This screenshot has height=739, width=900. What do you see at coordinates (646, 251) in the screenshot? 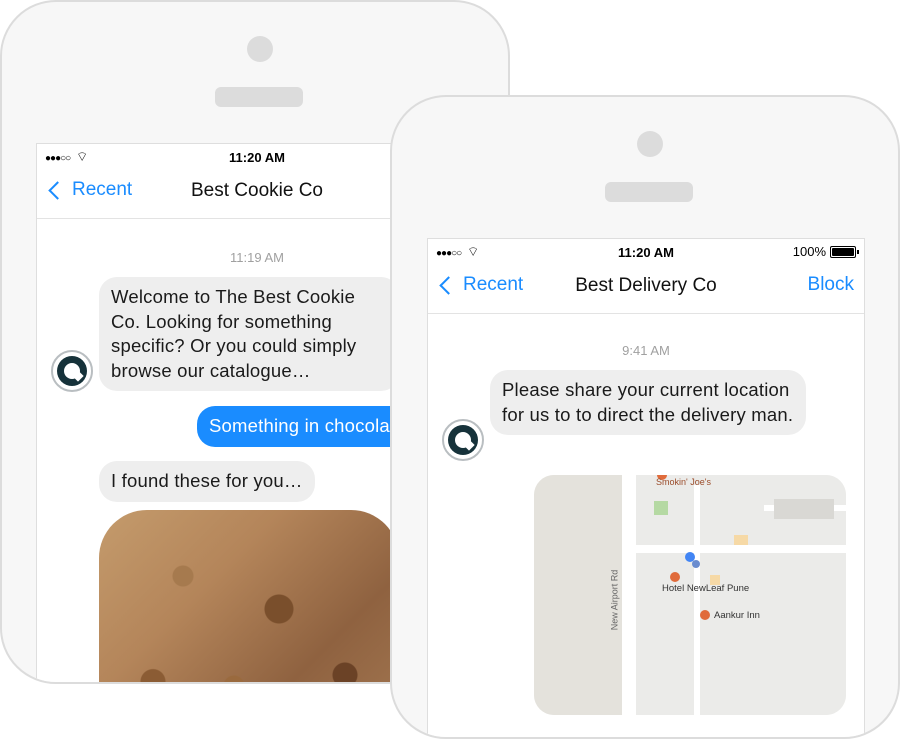
I see `status-bar: ●●●○○ ⌔ 11:20 AM 100%` at bounding box center [646, 251].